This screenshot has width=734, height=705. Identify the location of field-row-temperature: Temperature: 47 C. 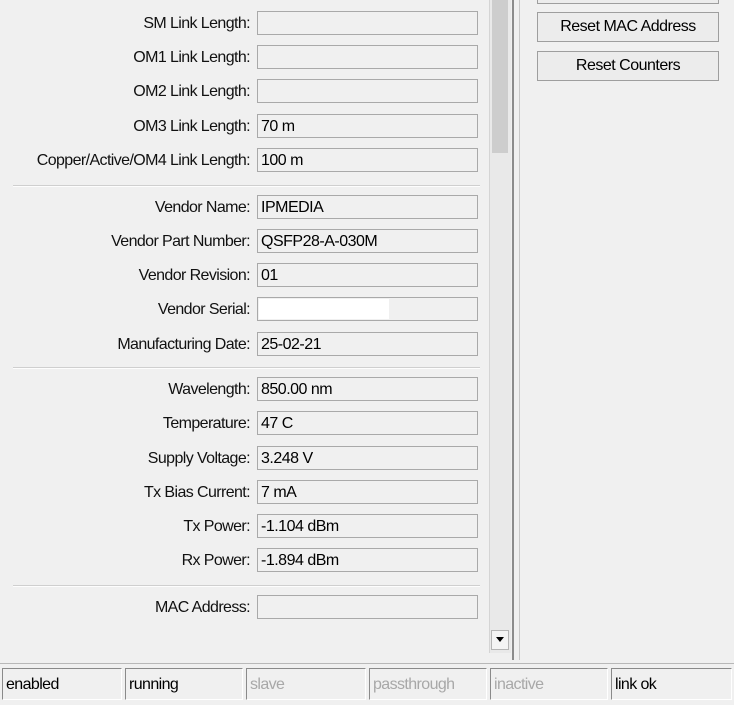
(240, 424).